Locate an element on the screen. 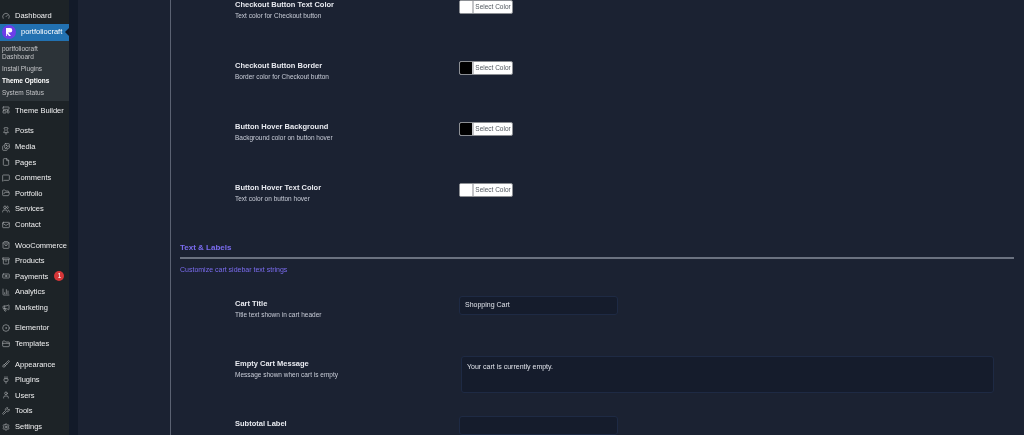  section-heading: Text & Labels is located at coordinates (597, 250).